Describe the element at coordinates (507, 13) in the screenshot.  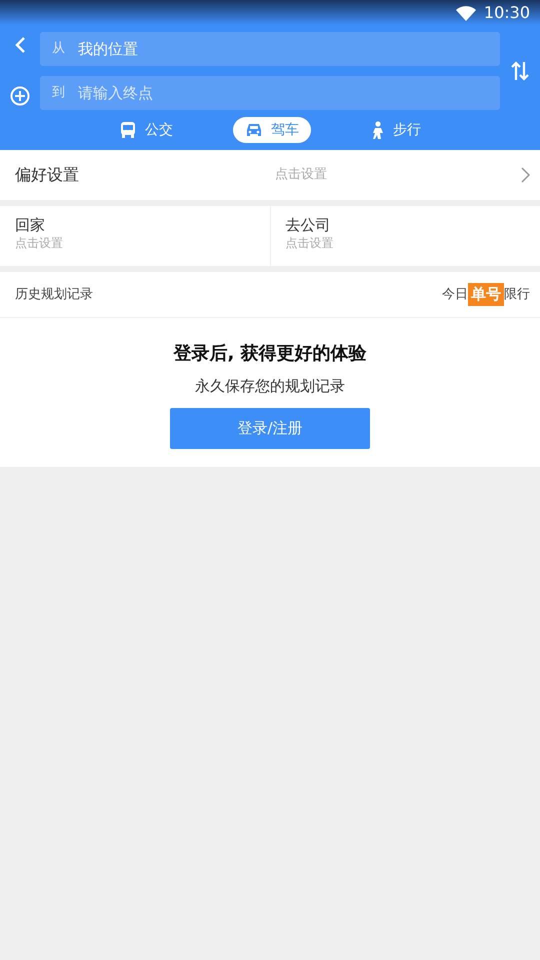
I see `status-time: 10:30` at that location.